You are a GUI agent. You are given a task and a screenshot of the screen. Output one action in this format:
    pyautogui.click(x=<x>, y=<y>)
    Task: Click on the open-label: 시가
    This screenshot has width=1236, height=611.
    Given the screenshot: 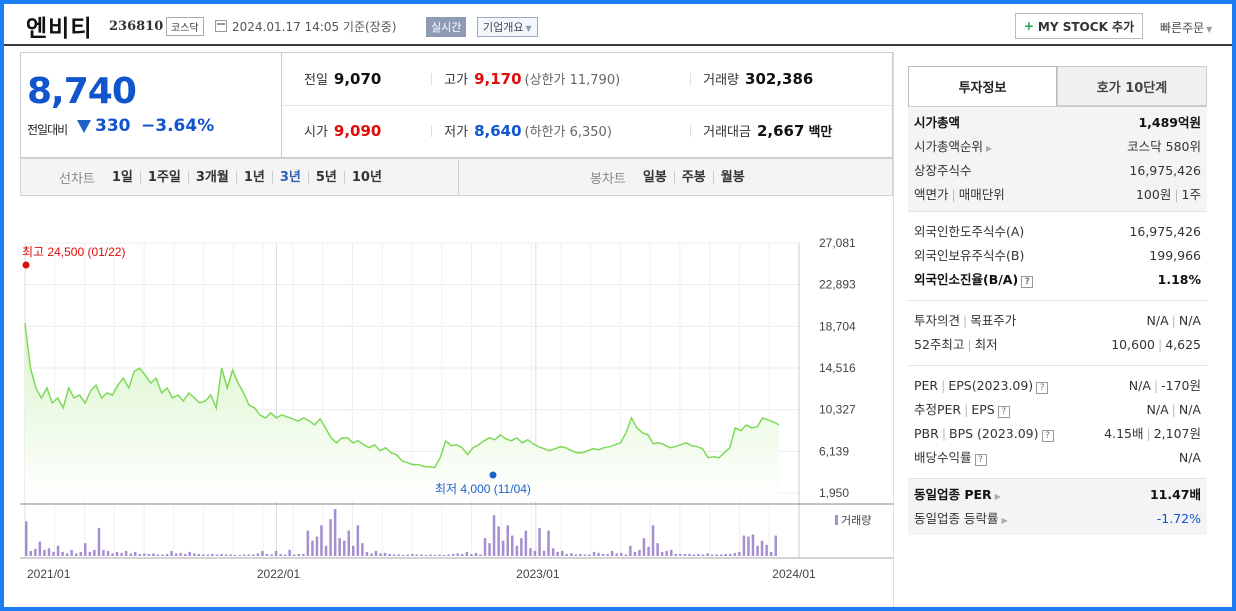 What is the action you would take?
    pyautogui.click(x=316, y=132)
    